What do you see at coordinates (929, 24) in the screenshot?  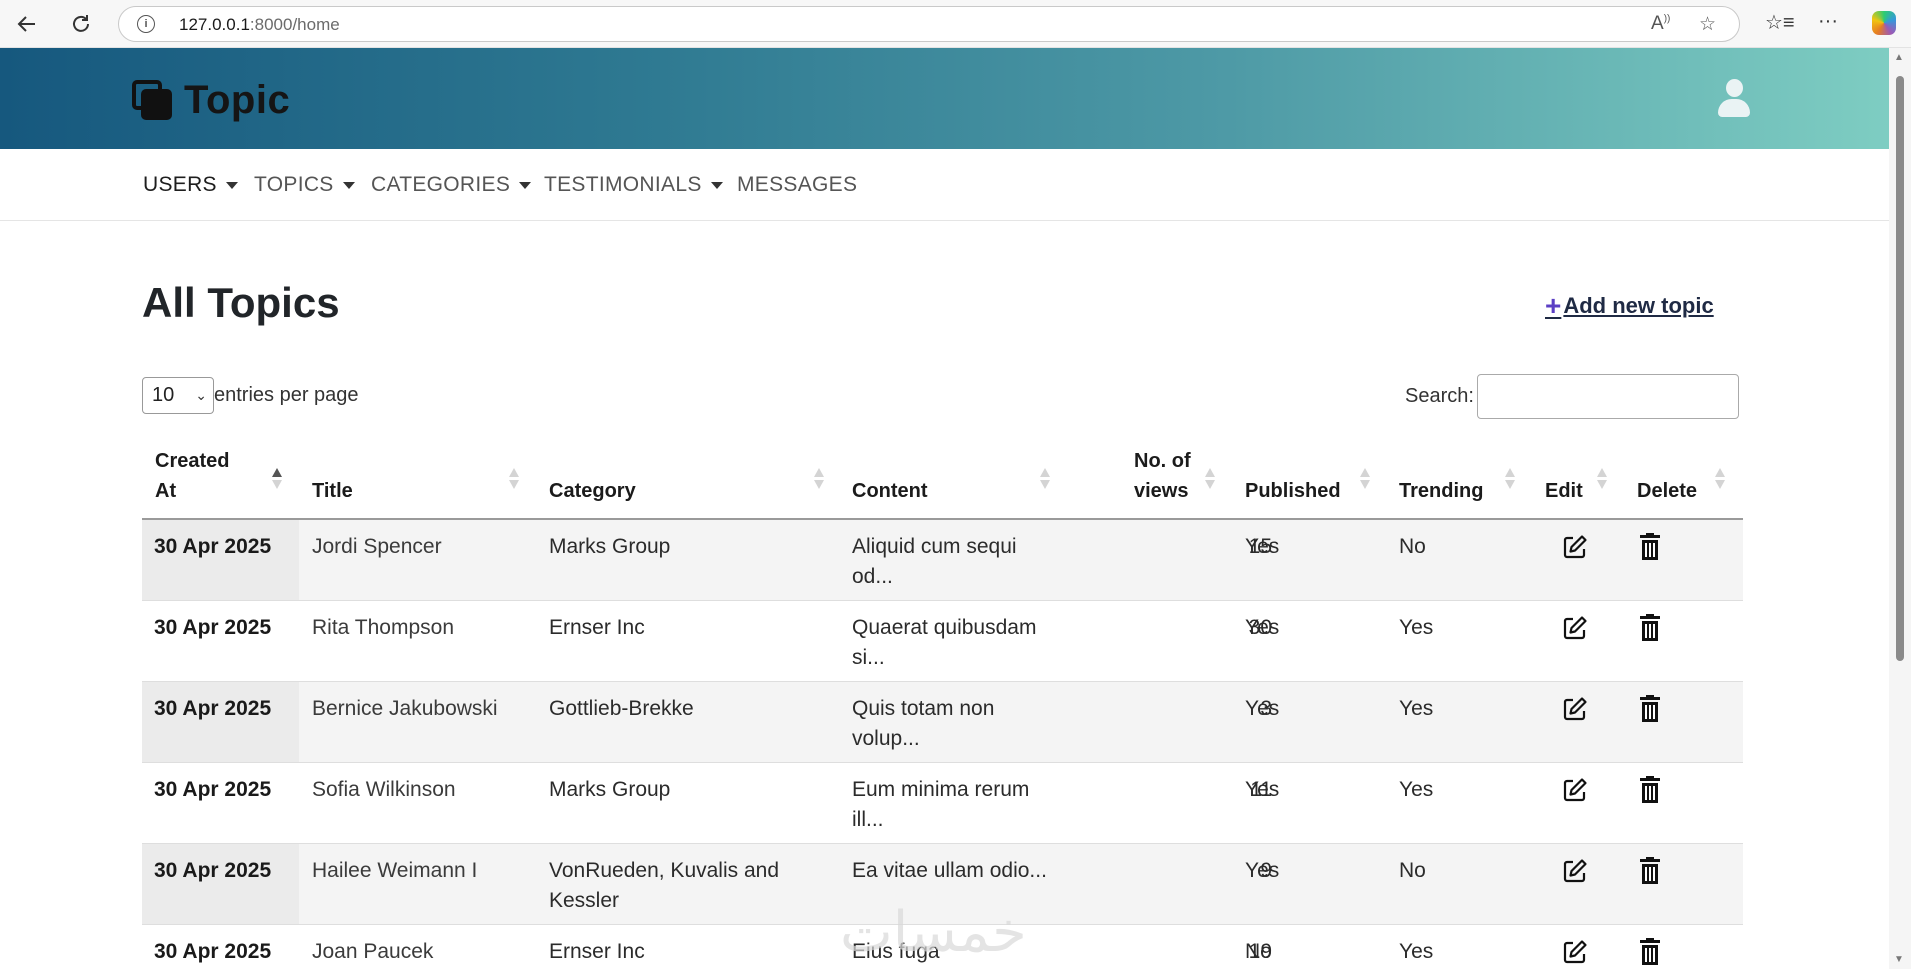 I see `address-bar: i 127.0.0.1:8000/home A)) ☆` at bounding box center [929, 24].